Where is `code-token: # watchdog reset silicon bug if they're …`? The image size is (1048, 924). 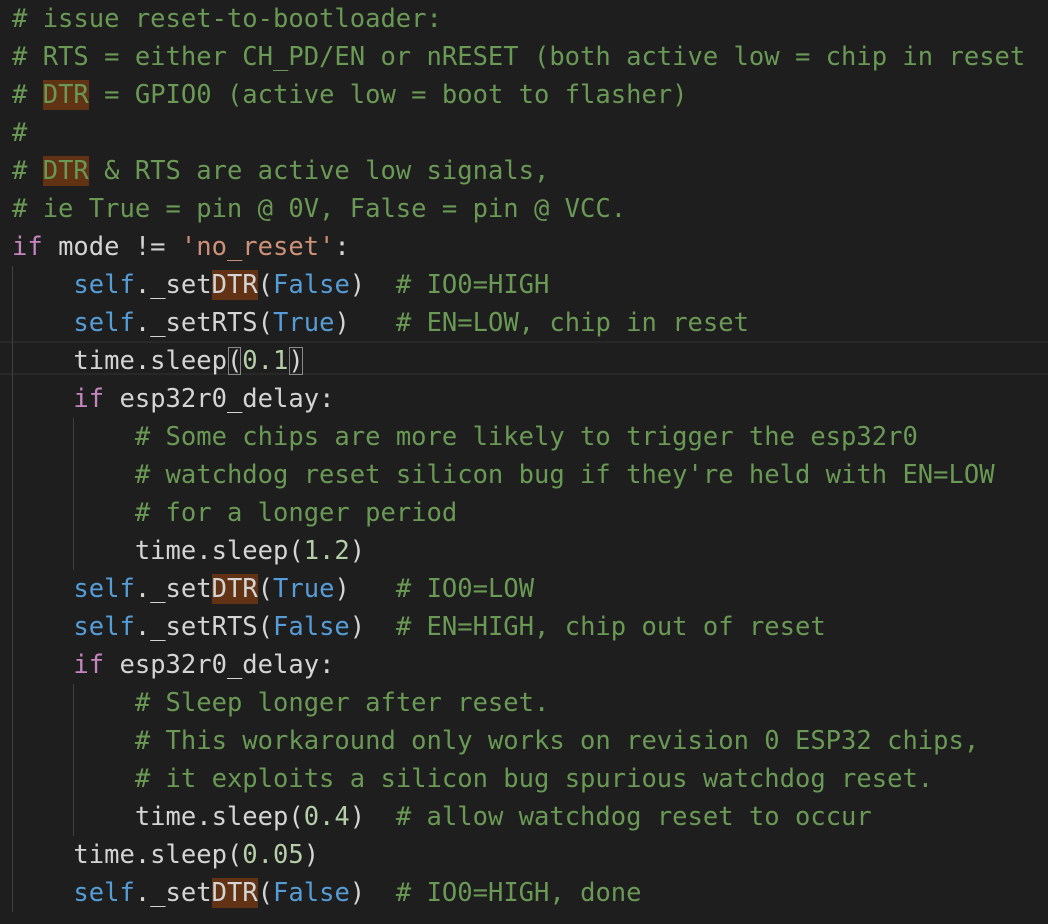
code-token: # watchdog reset silicon bug if they're … is located at coordinates (564, 475).